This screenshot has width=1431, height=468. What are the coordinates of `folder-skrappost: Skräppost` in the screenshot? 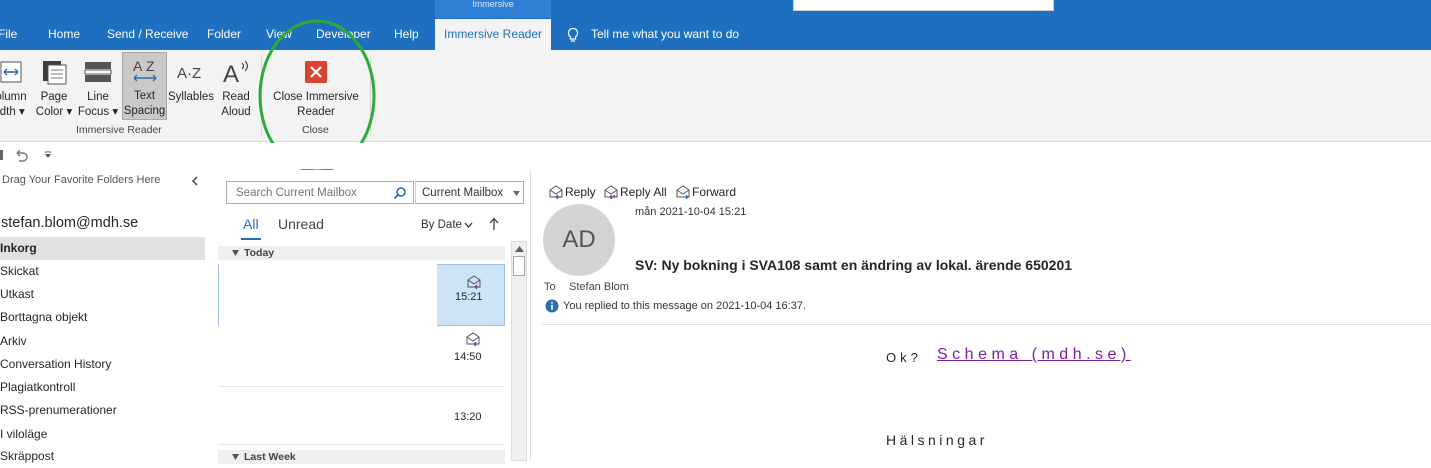 It's located at (102, 456).